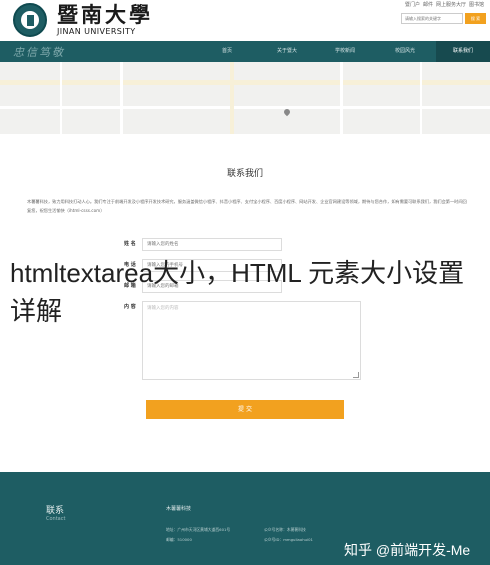 Image resolution: width=490 pixels, height=565 pixels. What do you see at coordinates (105, 15) in the screenshot?
I see `logo-chinese-name: 暨南大學` at bounding box center [105, 15].